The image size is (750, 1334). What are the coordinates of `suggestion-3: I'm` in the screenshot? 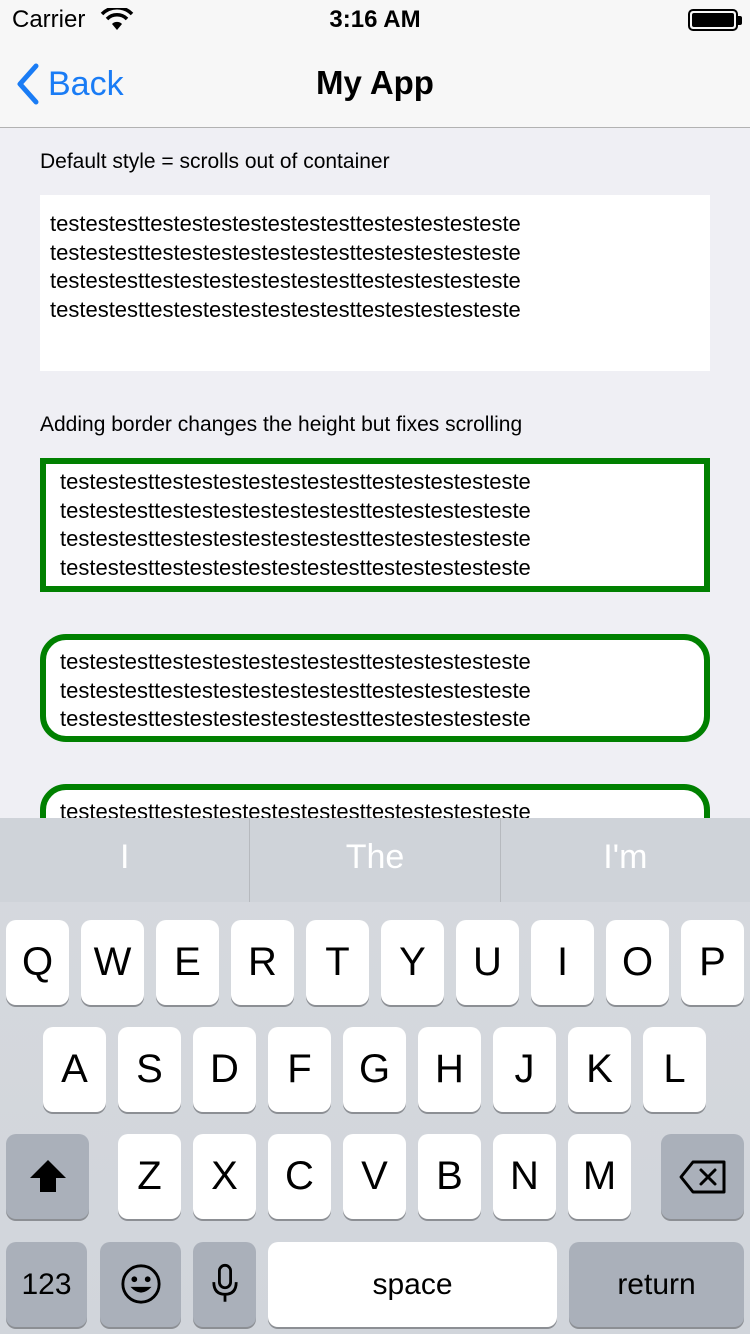 It's located at (624, 860).